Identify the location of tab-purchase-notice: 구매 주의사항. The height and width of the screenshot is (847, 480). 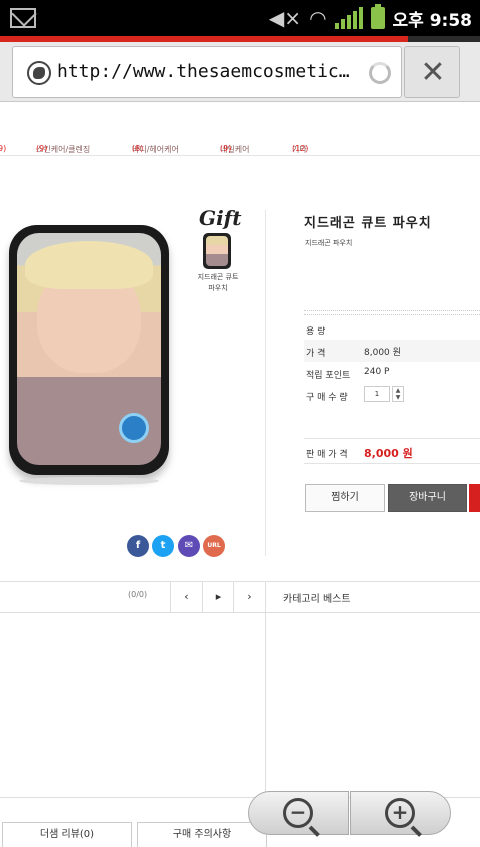
(202, 834).